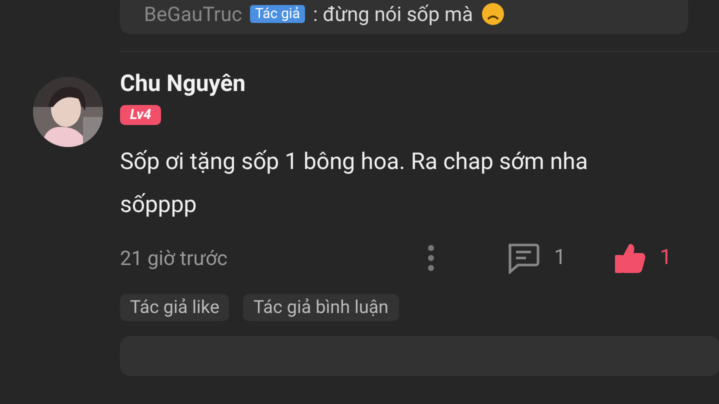 The height and width of the screenshot is (404, 719). What do you see at coordinates (419, 84) in the screenshot?
I see `author-name: Chu Nguyên` at bounding box center [419, 84].